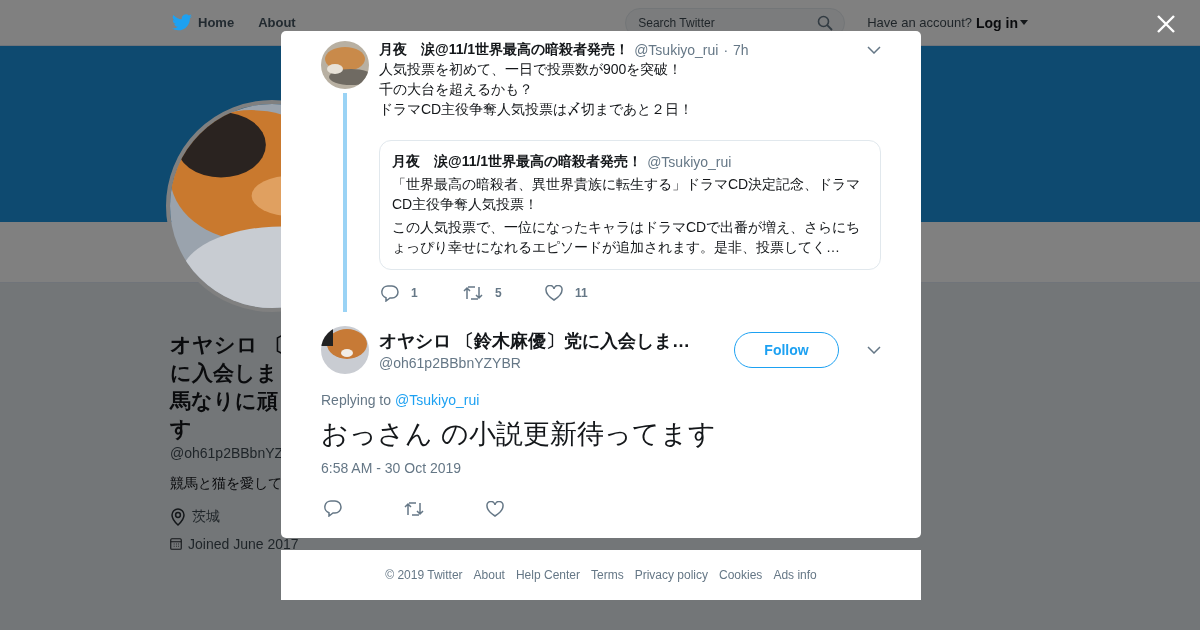 The image size is (1200, 630). What do you see at coordinates (437, 400) in the screenshot?
I see `mention-link: @Tsukiyo_rui` at bounding box center [437, 400].